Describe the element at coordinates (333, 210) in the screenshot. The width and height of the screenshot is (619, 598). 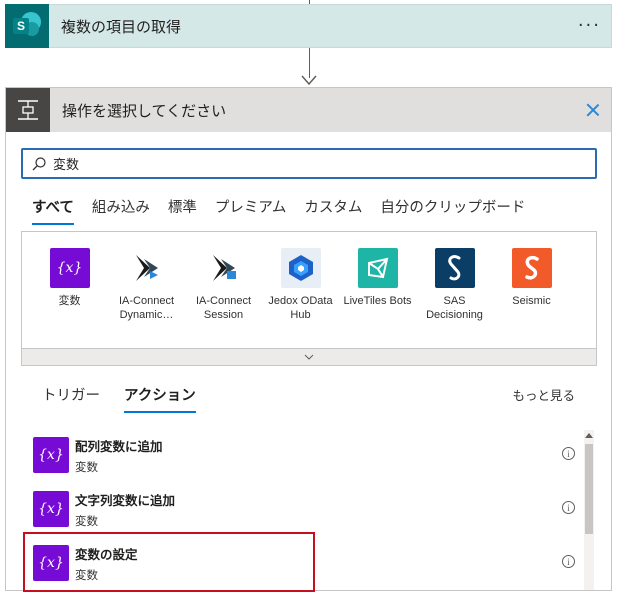
I see `tab-custom: カスタム` at that location.